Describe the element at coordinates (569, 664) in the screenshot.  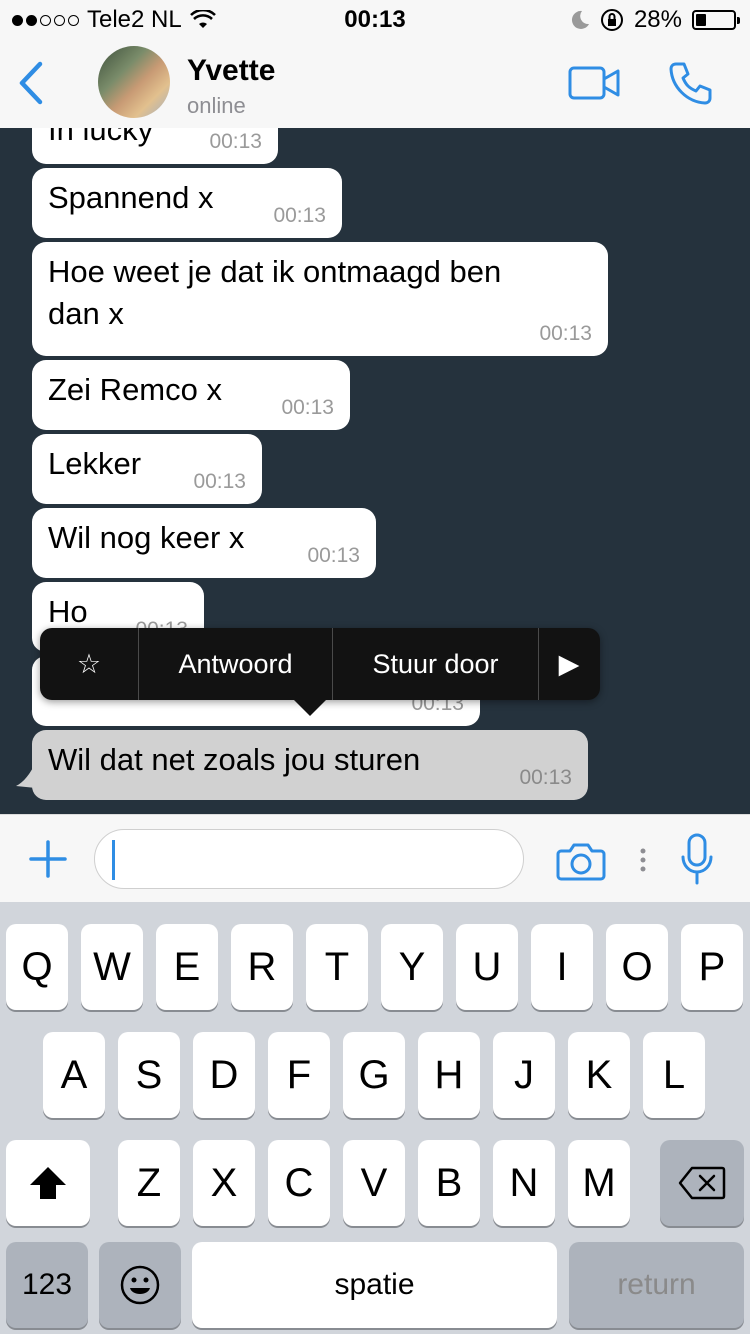
I see `more-menu-arrow-icon: ▶` at that location.